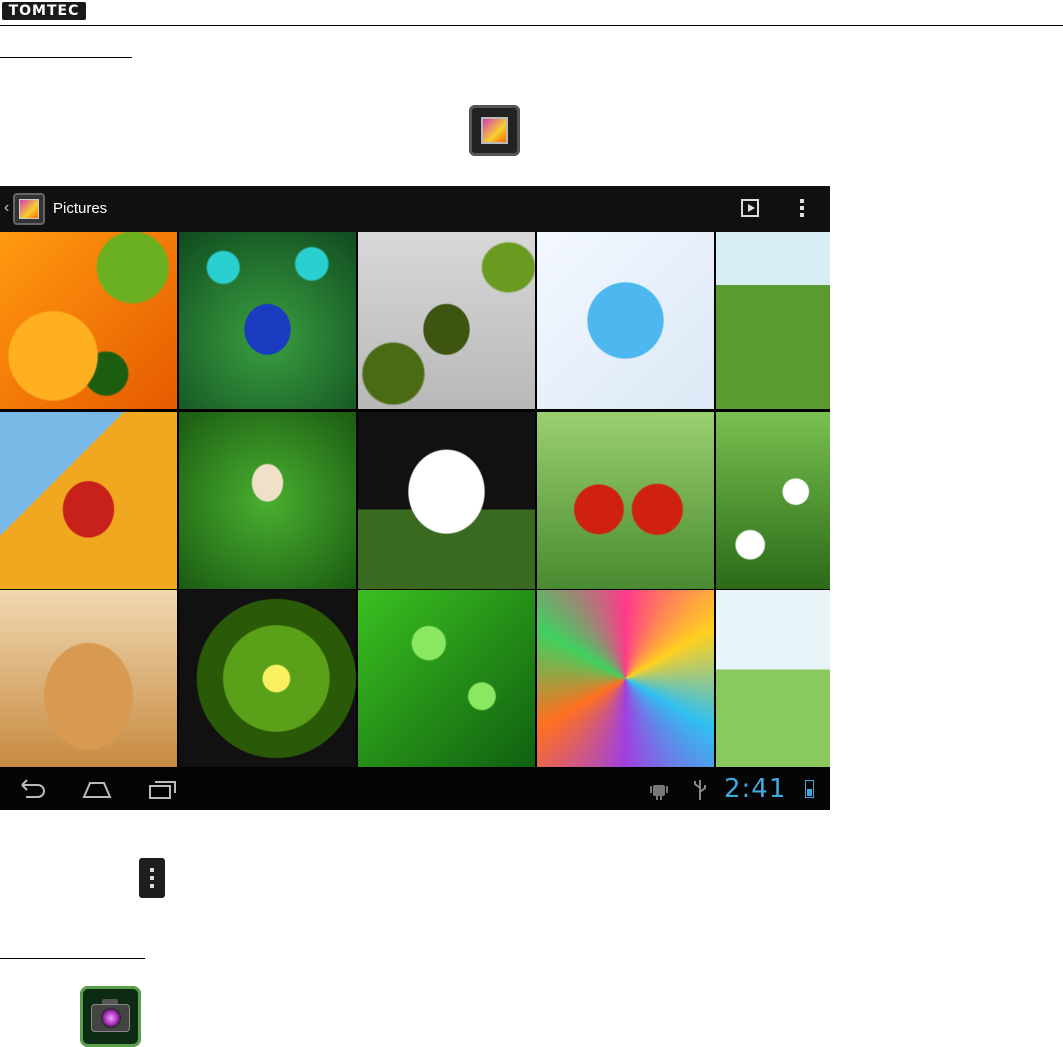 This screenshot has height=1047, width=1063. What do you see at coordinates (88, 678) in the screenshot?
I see `puppy-photo` at bounding box center [88, 678].